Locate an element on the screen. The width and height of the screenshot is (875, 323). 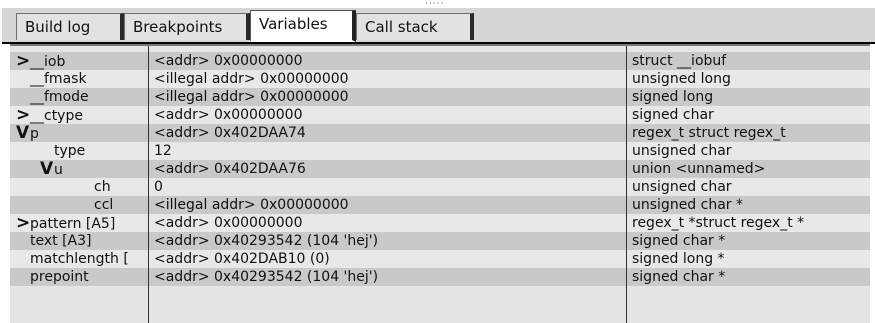
variable-value: 12 is located at coordinates (163, 151).